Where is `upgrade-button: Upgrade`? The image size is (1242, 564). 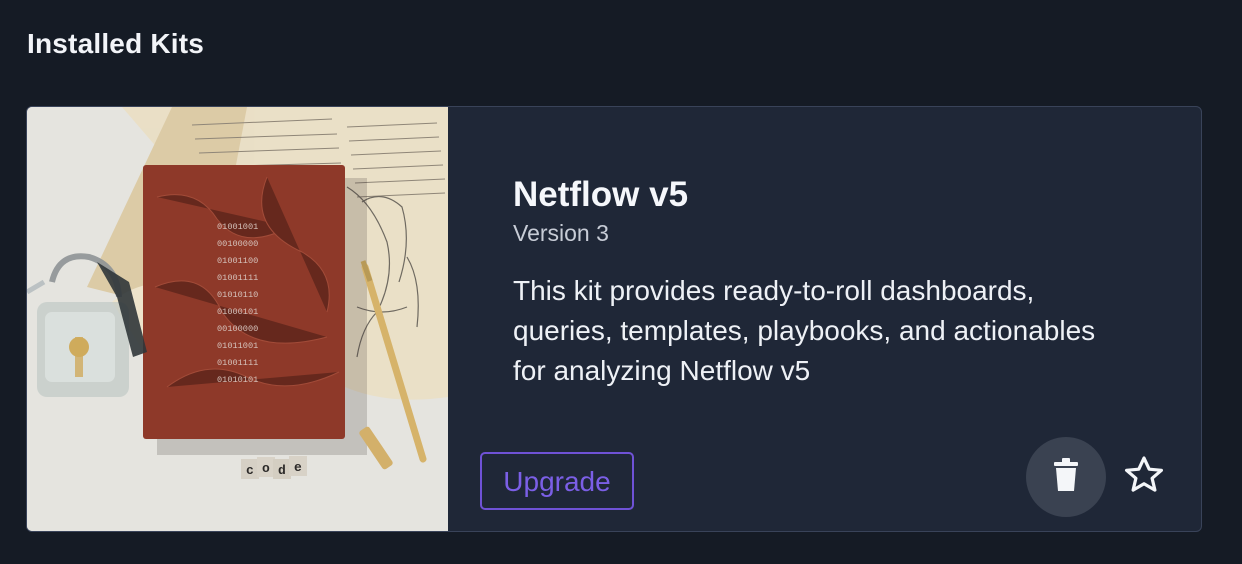
upgrade-button: Upgrade is located at coordinates (557, 481).